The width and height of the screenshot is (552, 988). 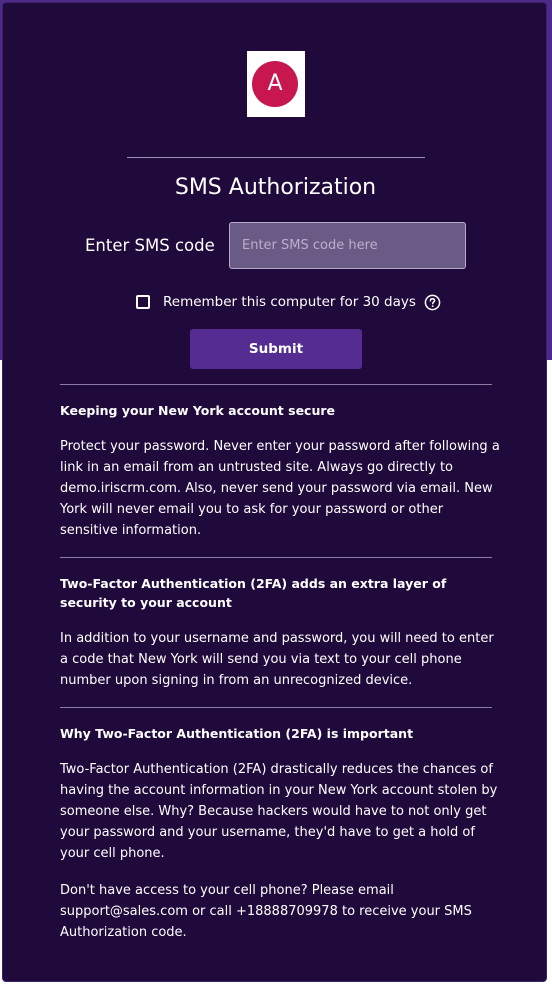 I want to click on remember-row: Remember this computer for 30 days, so click(x=288, y=302).